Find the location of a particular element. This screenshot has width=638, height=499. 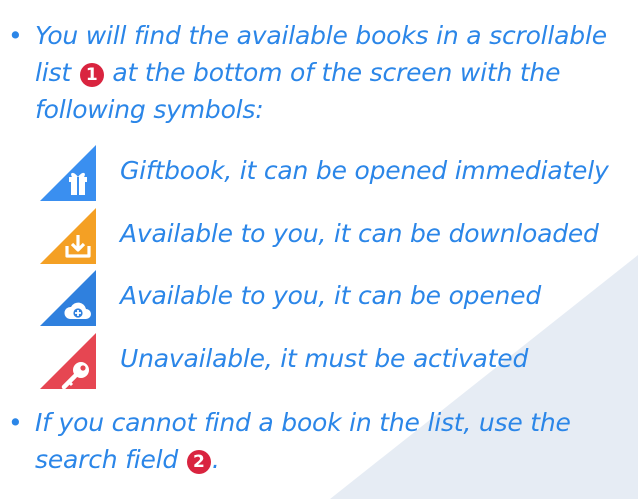

legend-row-downloadable: Available to you, it can be downloaded is located at coordinates (337, 236).